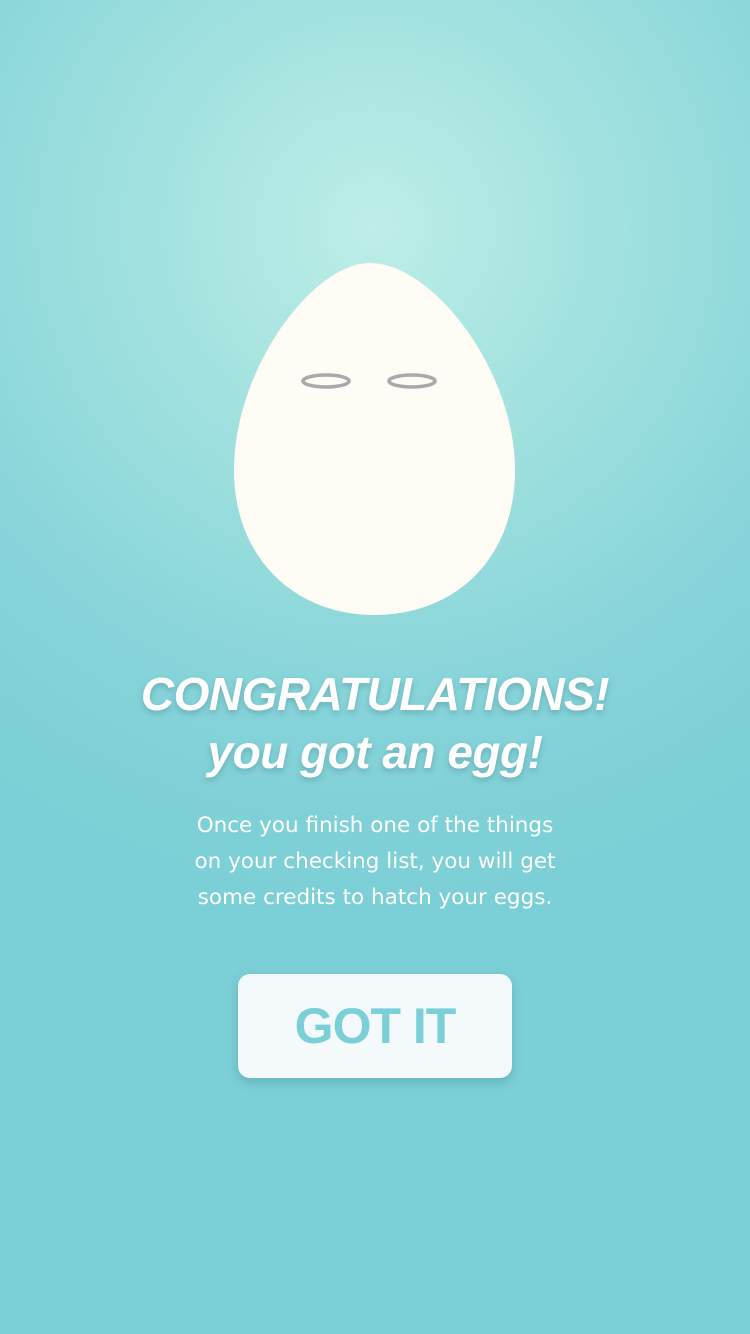 The width and height of the screenshot is (750, 1334). What do you see at coordinates (375, 897) in the screenshot?
I see `description-line-3: some credits to hatch your eggs.` at bounding box center [375, 897].